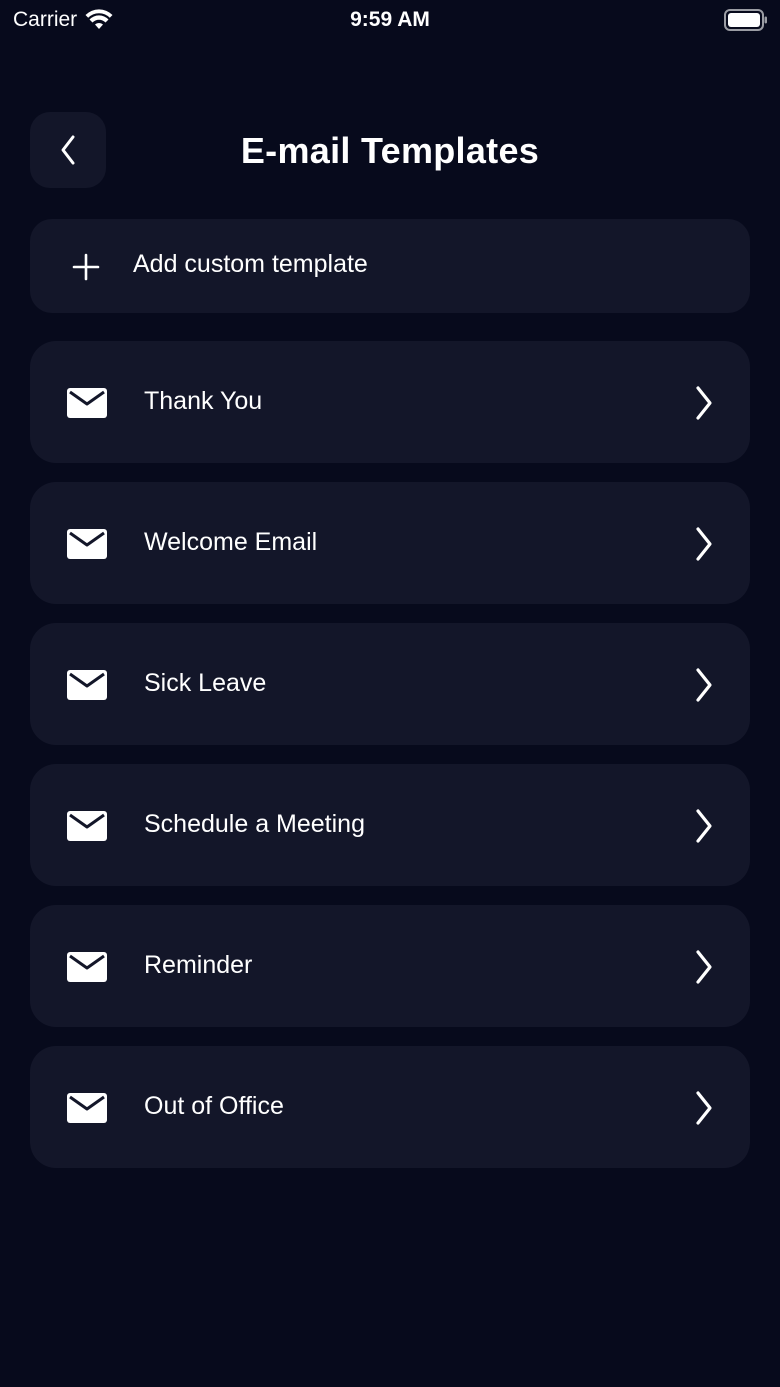 The height and width of the screenshot is (1387, 780). What do you see at coordinates (390, 966) in the screenshot?
I see `template-row-reminder: Reminder` at bounding box center [390, 966].